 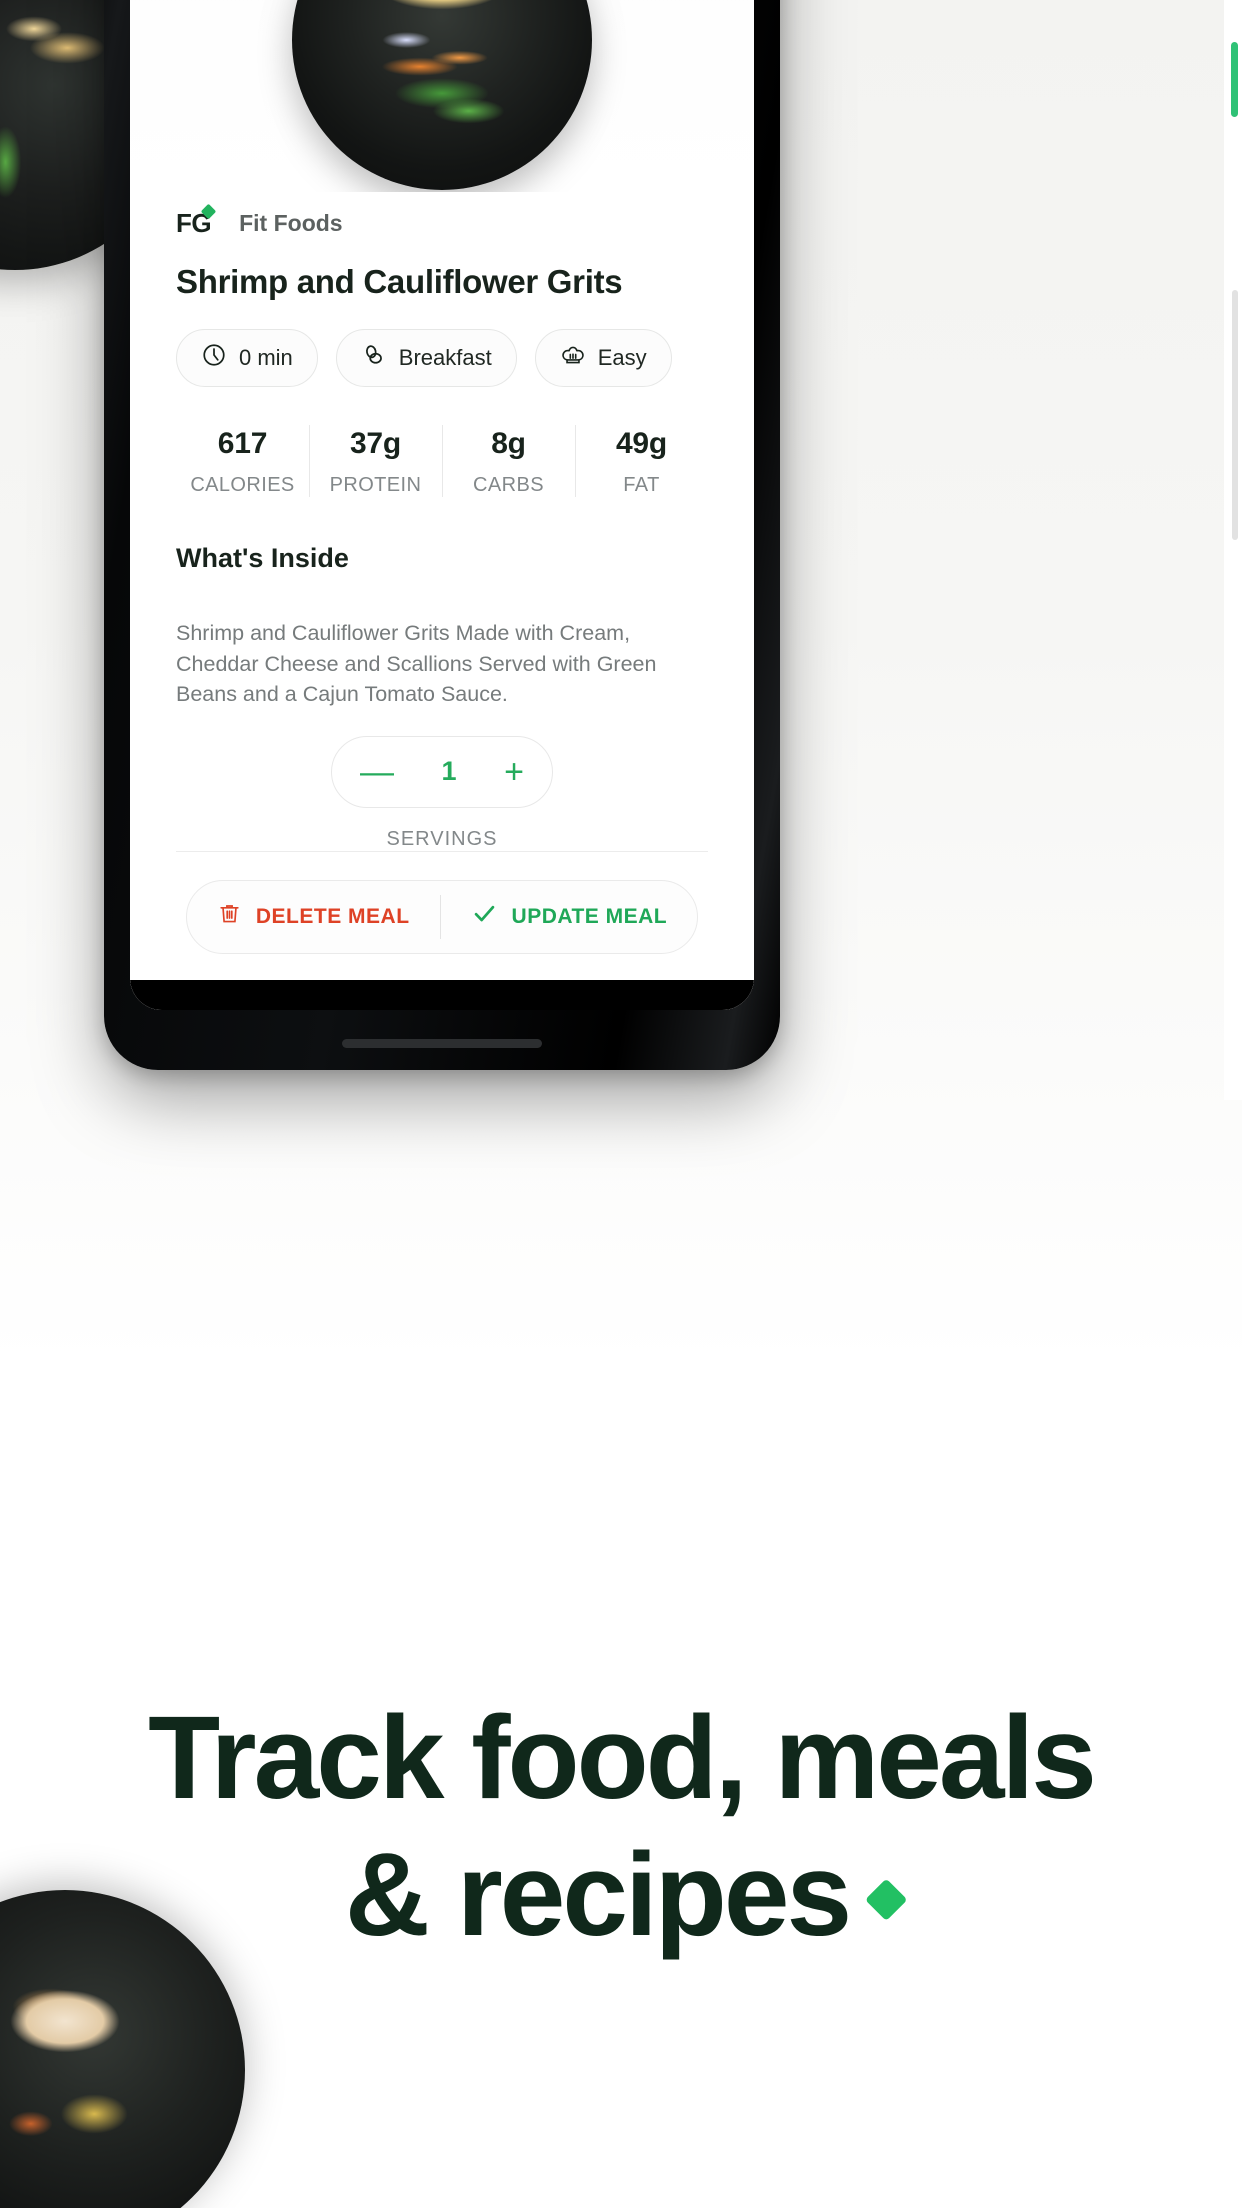 What do you see at coordinates (375, 443) in the screenshot?
I see `nutrition-value: 37g` at bounding box center [375, 443].